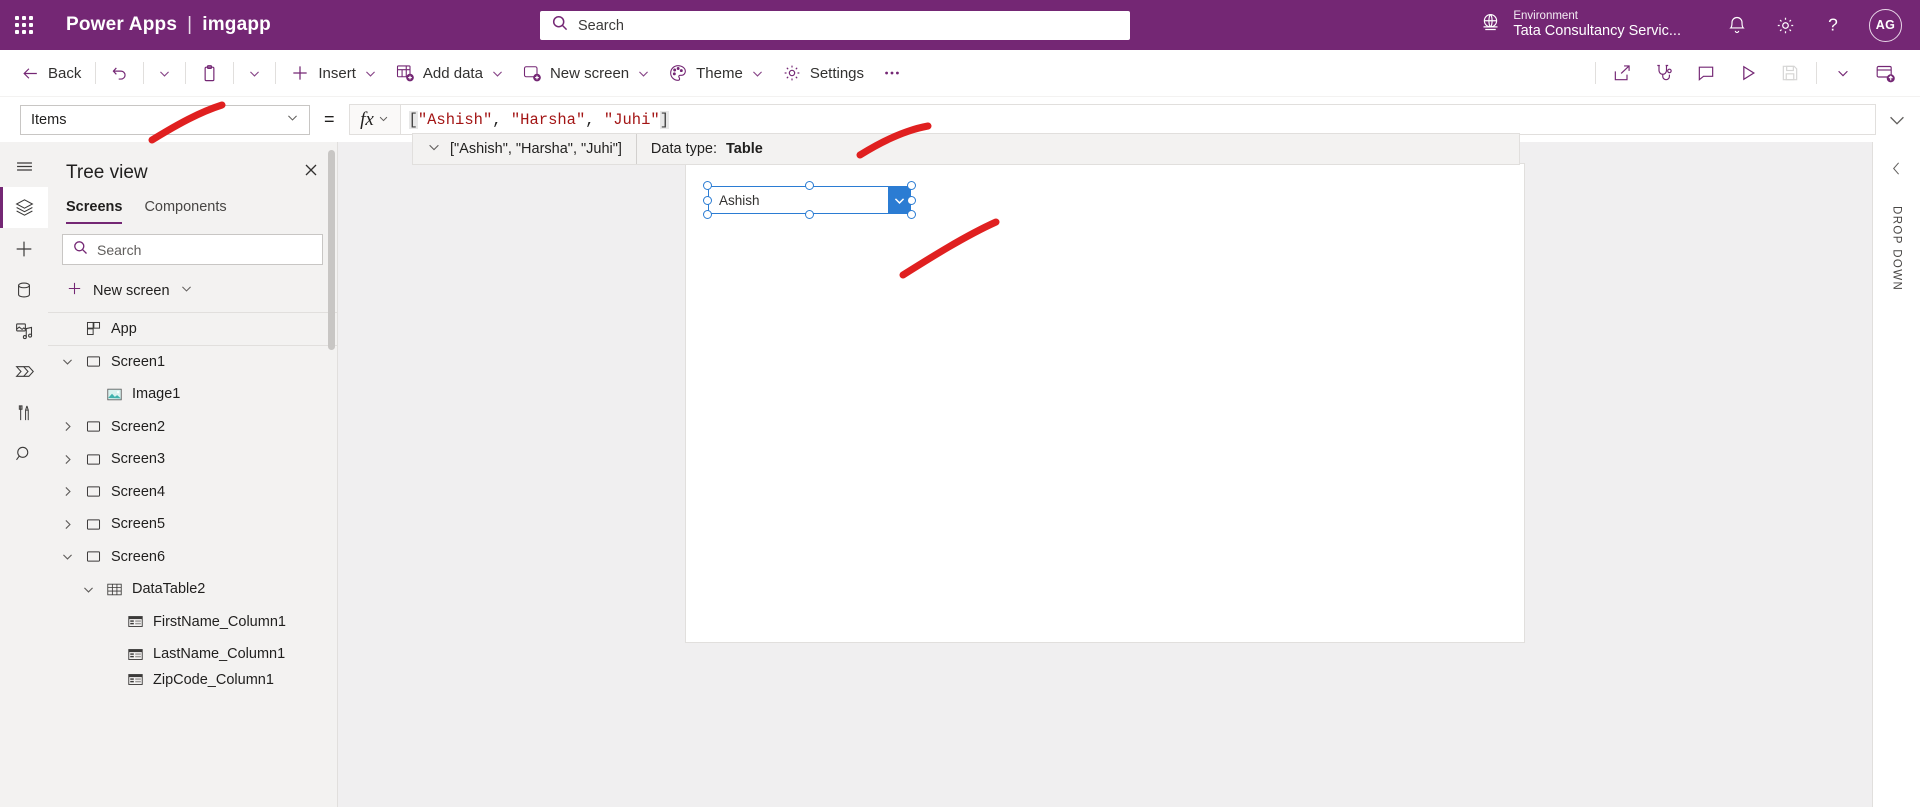  I want to click on tree-item-zipcode_column1: ZipCode_Column1, so click(192, 680).